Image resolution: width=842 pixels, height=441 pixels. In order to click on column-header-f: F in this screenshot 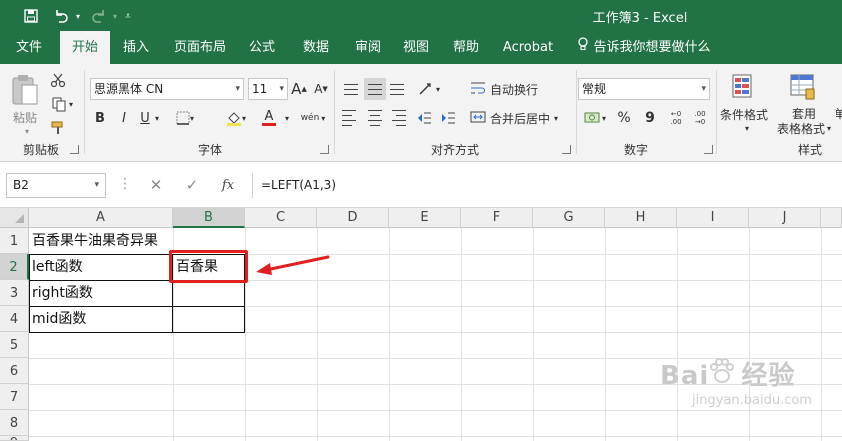, I will do `click(497, 218)`.